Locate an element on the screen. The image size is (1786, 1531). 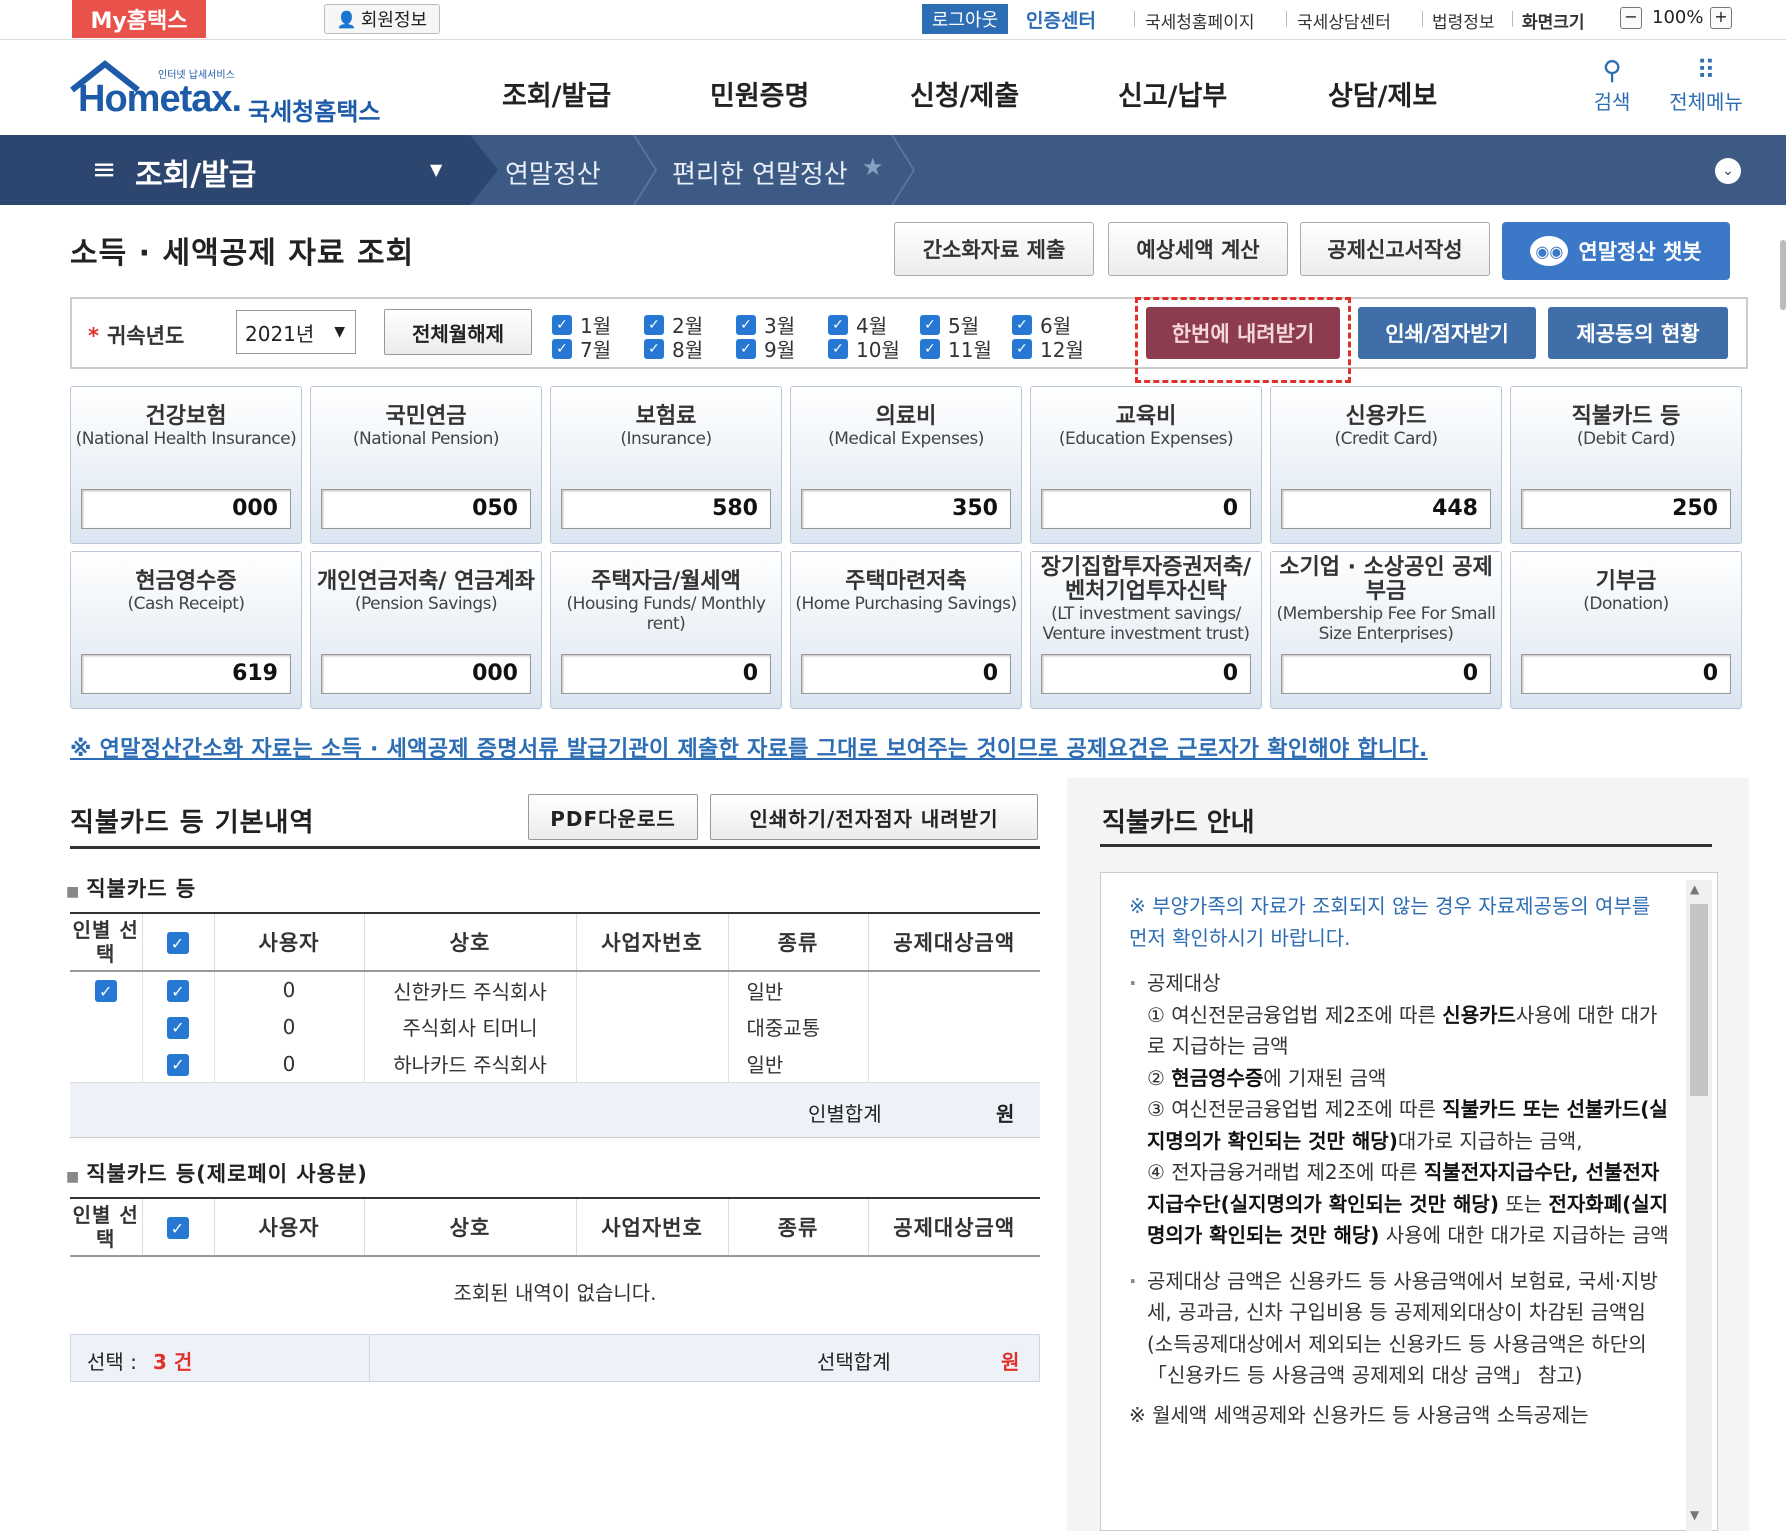
scroll-down-icon: ▼ is located at coordinates (1694, 1515).